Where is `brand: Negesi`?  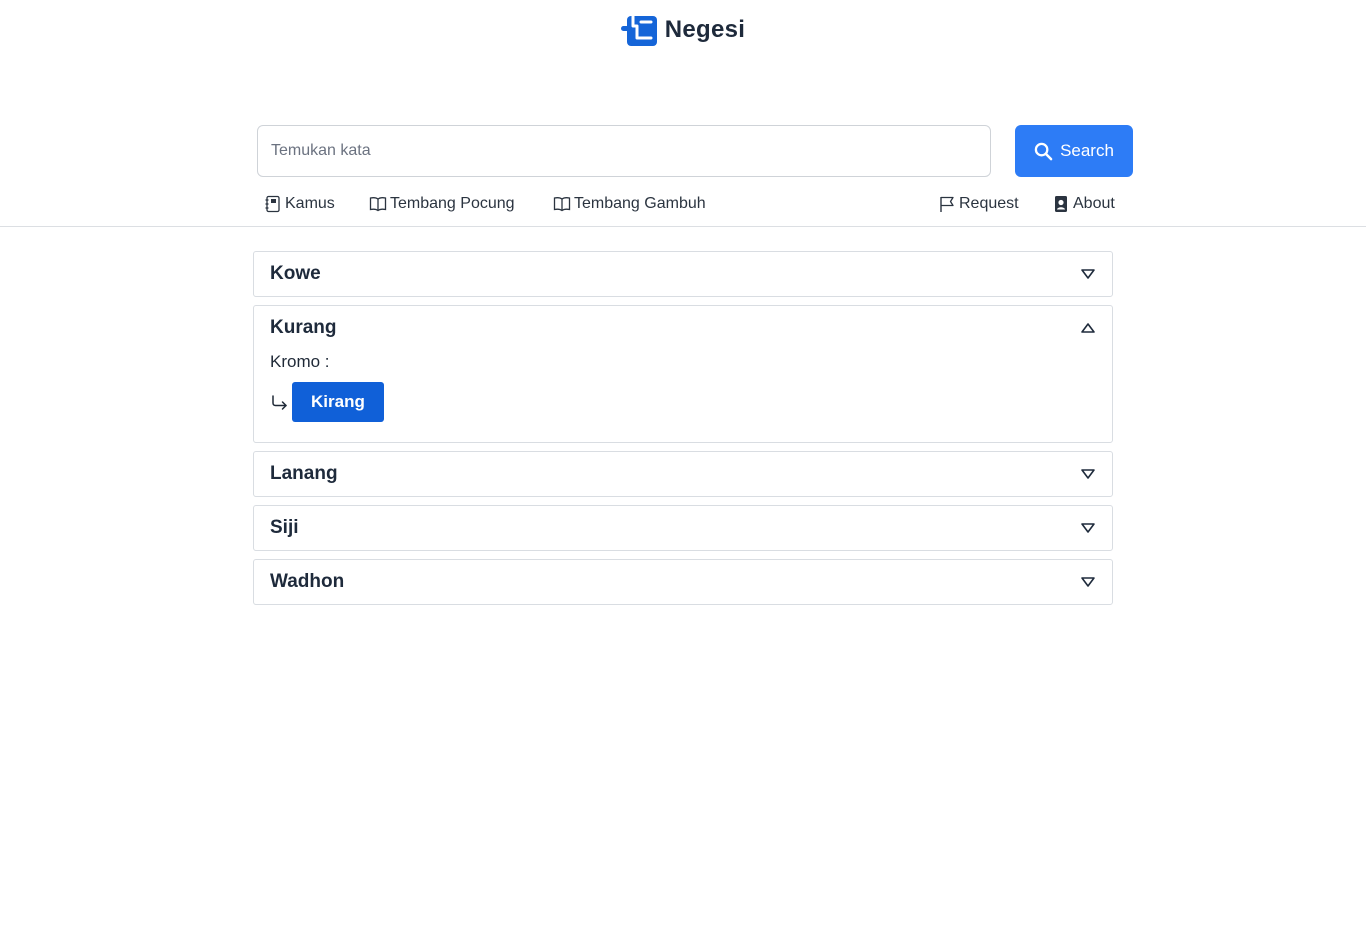
brand: Negesi is located at coordinates (683, 30).